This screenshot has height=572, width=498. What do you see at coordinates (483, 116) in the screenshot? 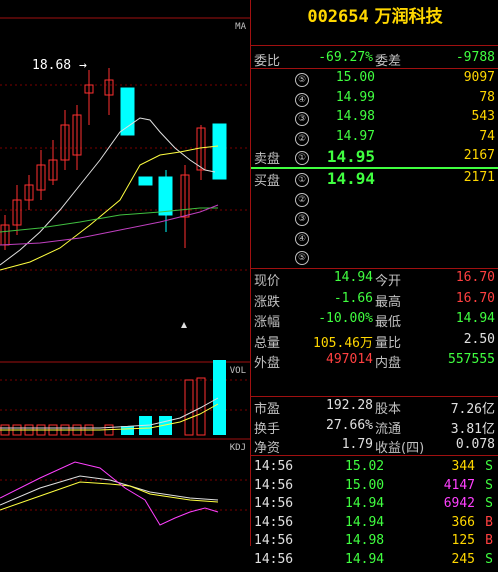
I see `sell-volume: 543` at bounding box center [483, 116].